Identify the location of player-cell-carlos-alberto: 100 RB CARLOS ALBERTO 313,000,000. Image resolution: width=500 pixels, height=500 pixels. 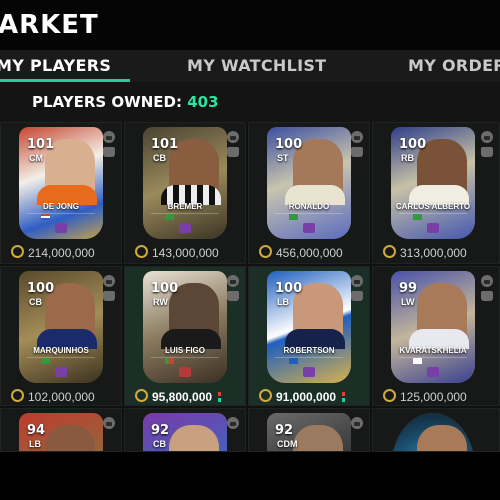
(436, 193).